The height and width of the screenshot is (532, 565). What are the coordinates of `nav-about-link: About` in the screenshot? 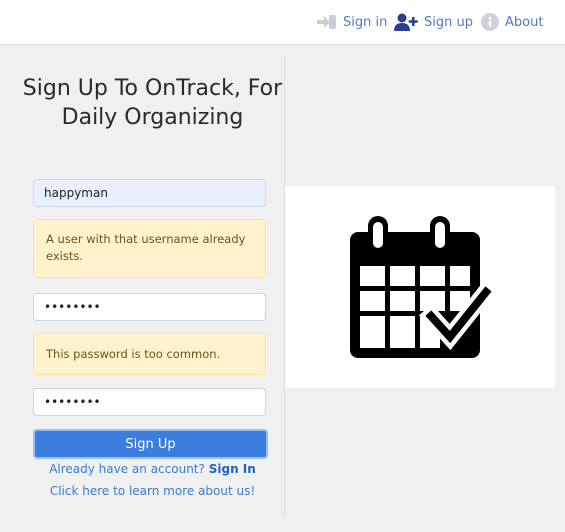 It's located at (512, 22).